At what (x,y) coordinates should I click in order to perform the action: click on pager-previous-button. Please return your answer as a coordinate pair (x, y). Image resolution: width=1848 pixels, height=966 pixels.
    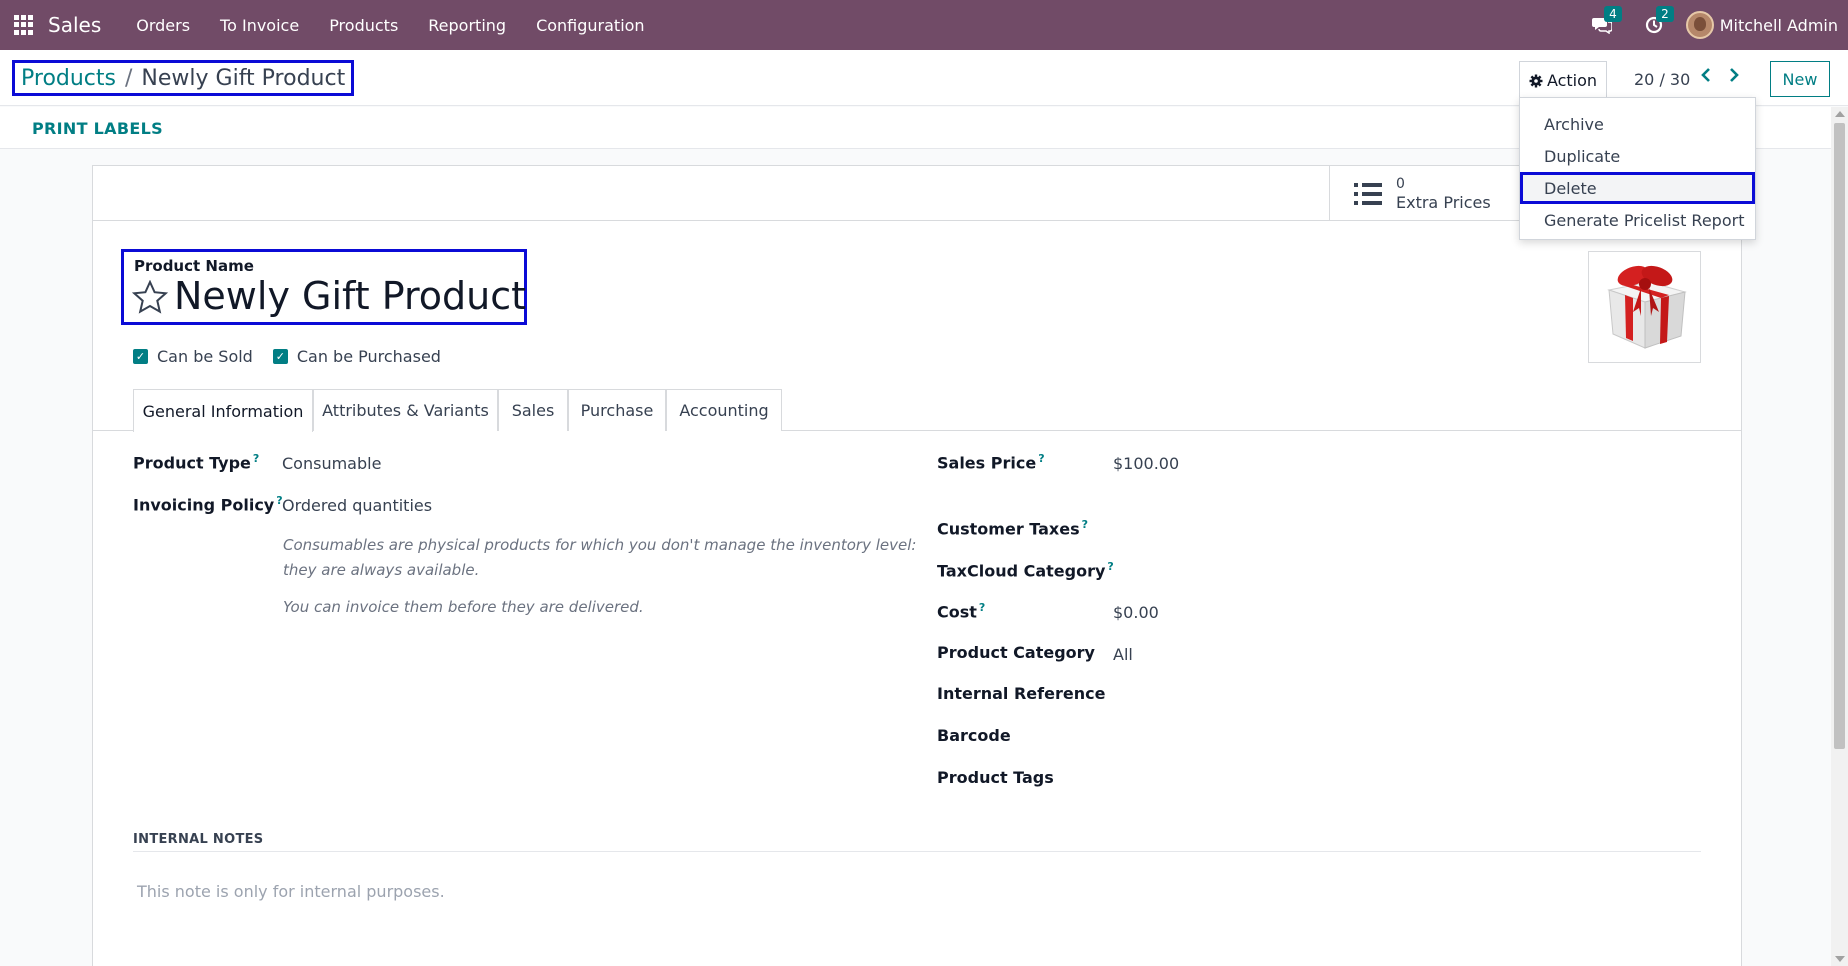
    Looking at the image, I should click on (1706, 76).